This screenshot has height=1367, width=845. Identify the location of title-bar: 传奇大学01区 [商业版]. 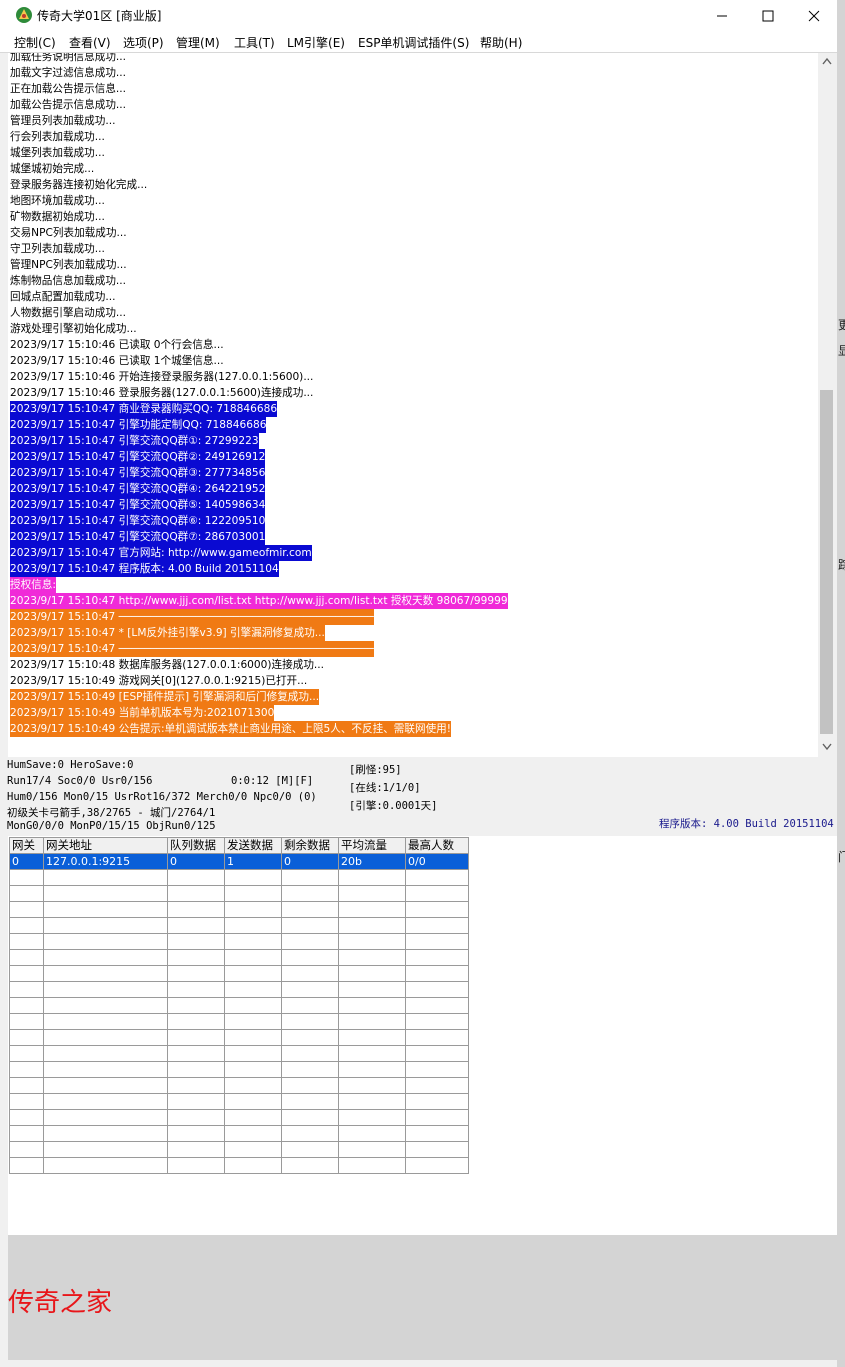
(418, 15).